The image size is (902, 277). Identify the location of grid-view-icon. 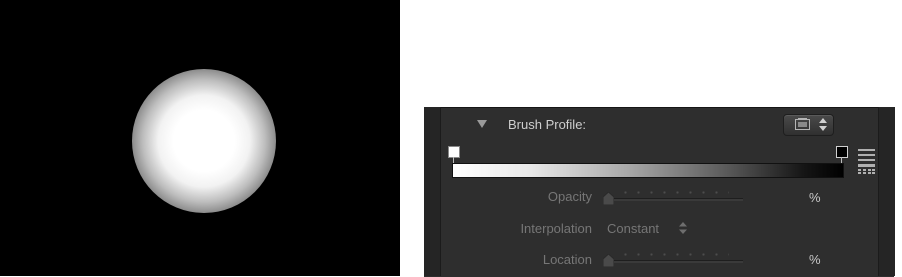
(866, 169).